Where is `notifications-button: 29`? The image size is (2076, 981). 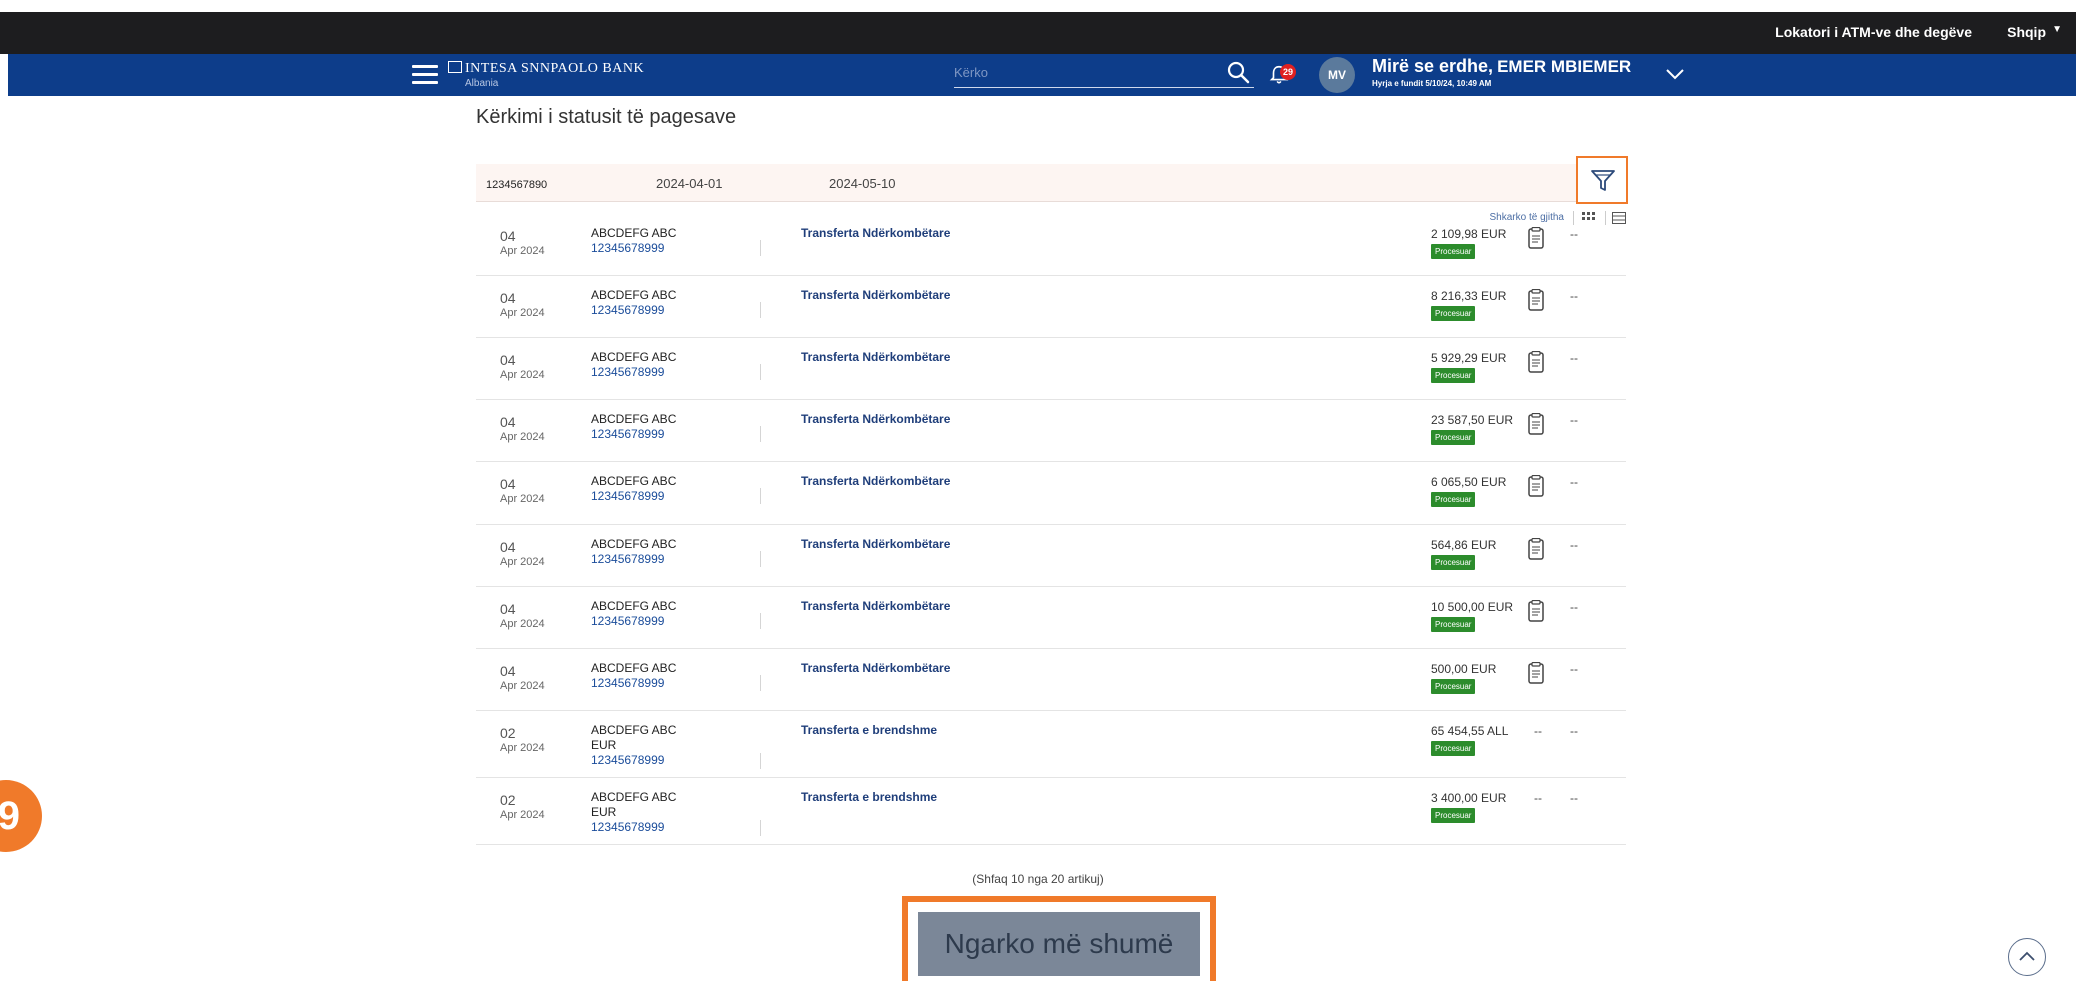
notifications-button: 29 is located at coordinates (1283, 75).